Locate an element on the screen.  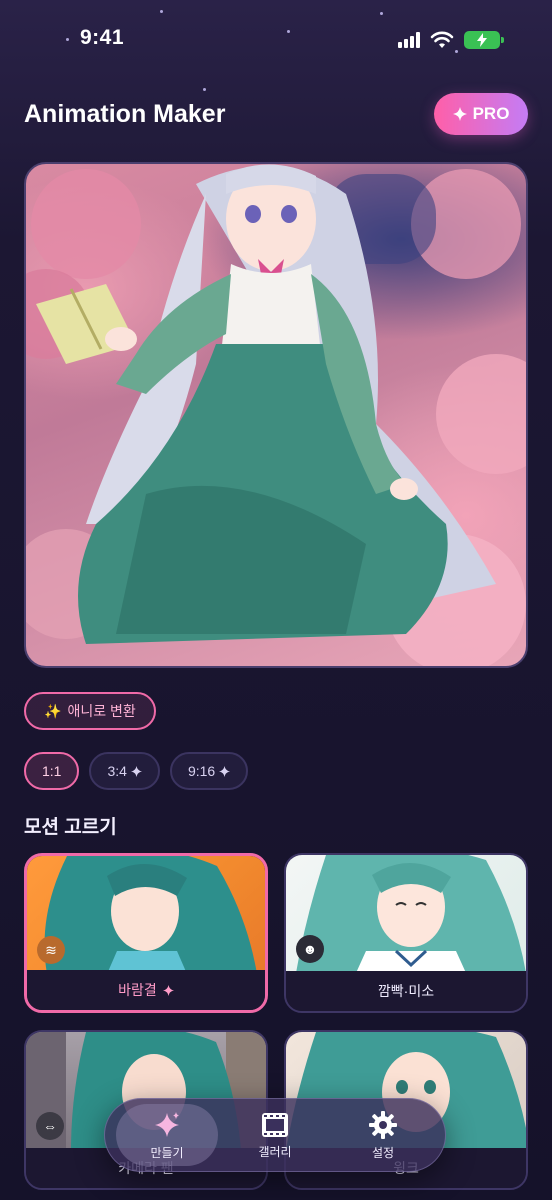
ratio-option-3-4: 3:4 is located at coordinates (124, 771).